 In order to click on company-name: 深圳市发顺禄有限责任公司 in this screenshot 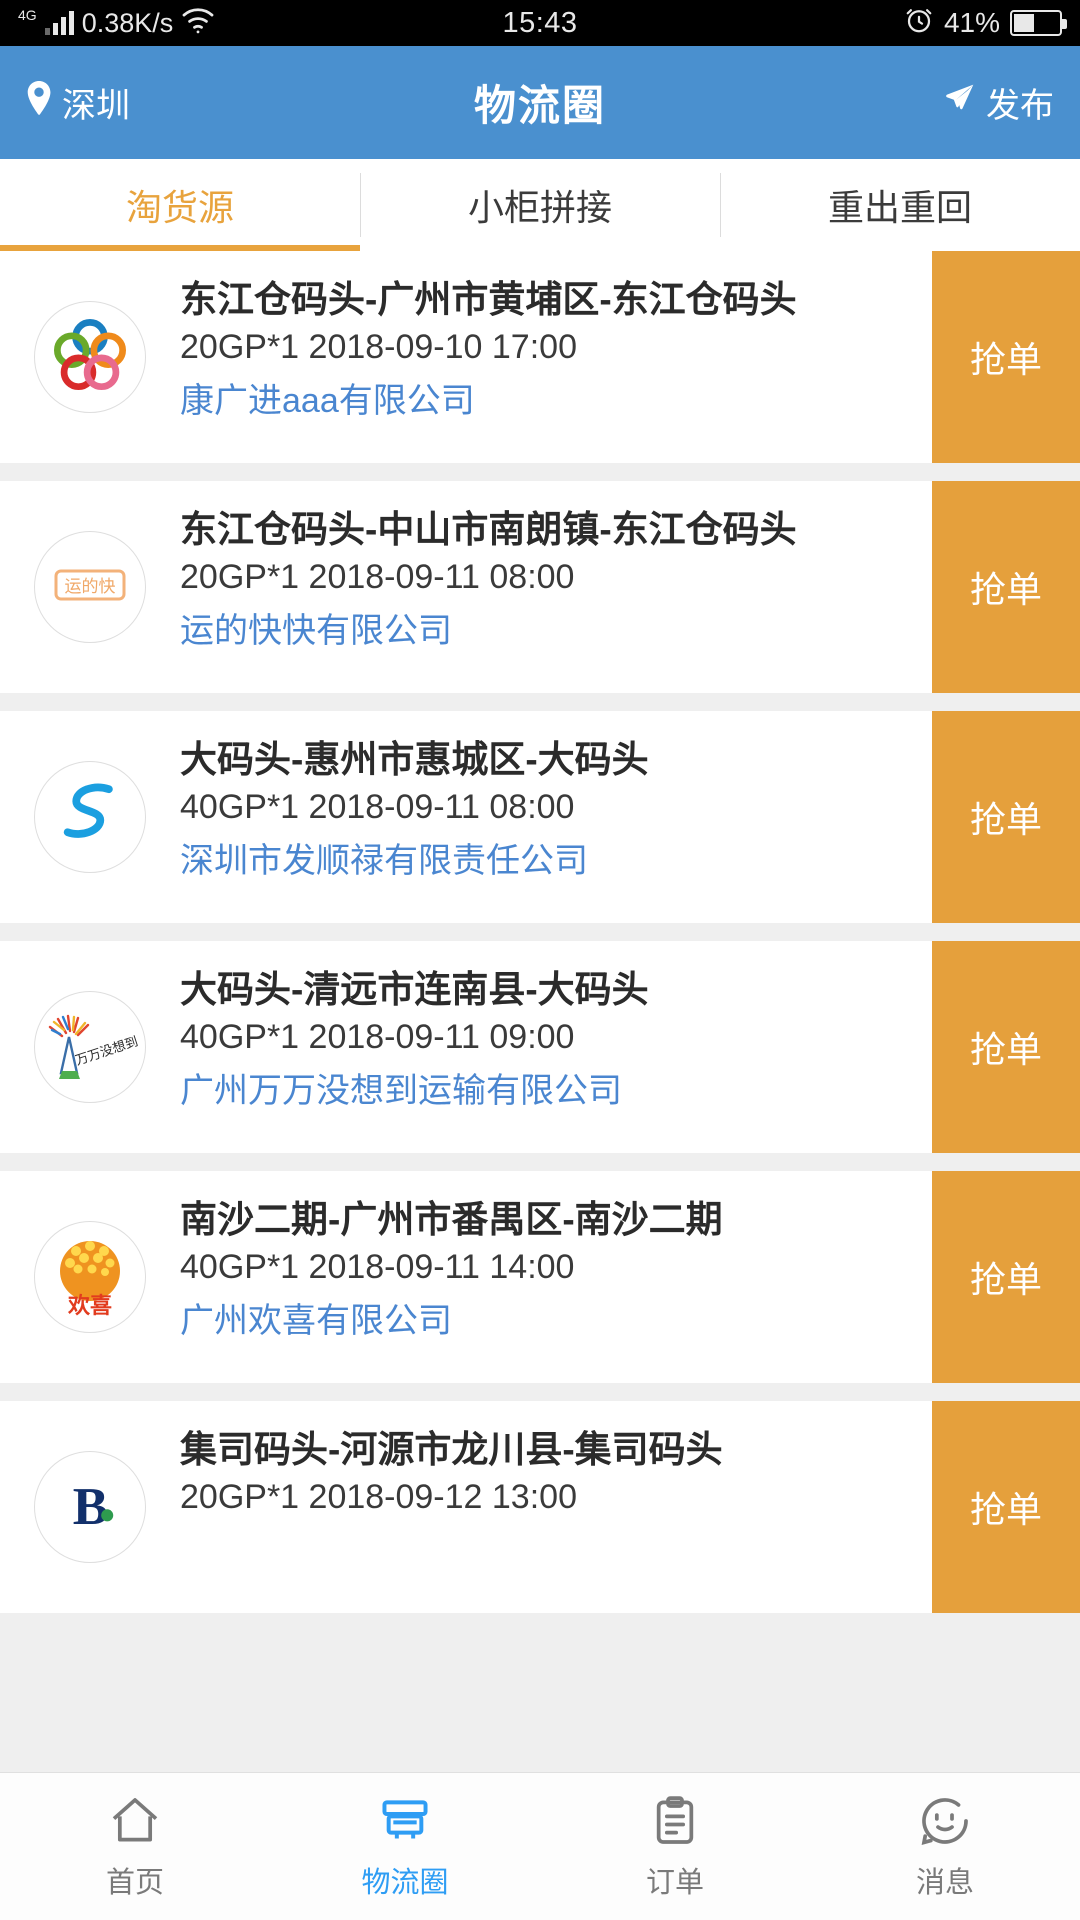, I will do `click(548, 857)`.